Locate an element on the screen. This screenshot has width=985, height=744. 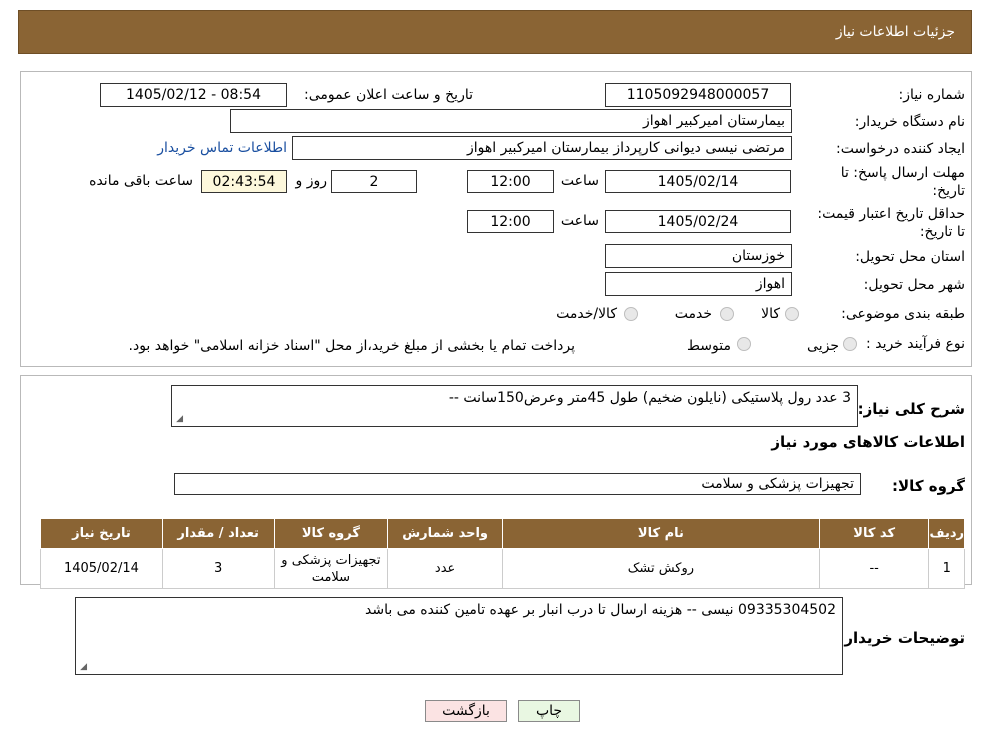
buyer-label: نام دستگاه خریدار: is located at coordinates (909, 122).